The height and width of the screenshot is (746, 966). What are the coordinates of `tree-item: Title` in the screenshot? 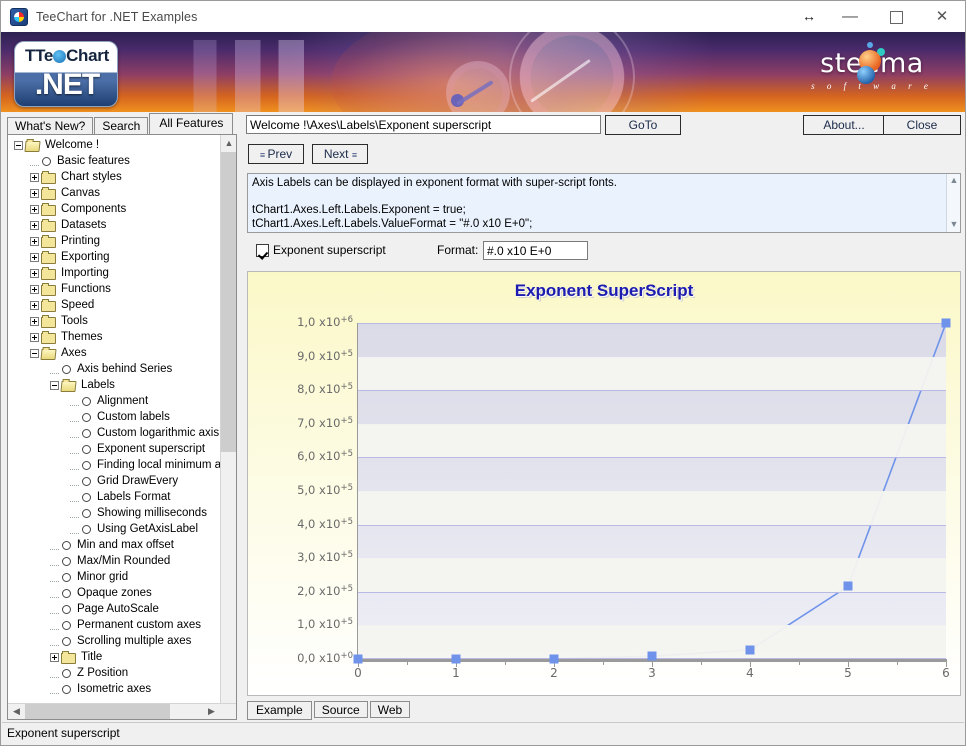 It's located at (114, 657).